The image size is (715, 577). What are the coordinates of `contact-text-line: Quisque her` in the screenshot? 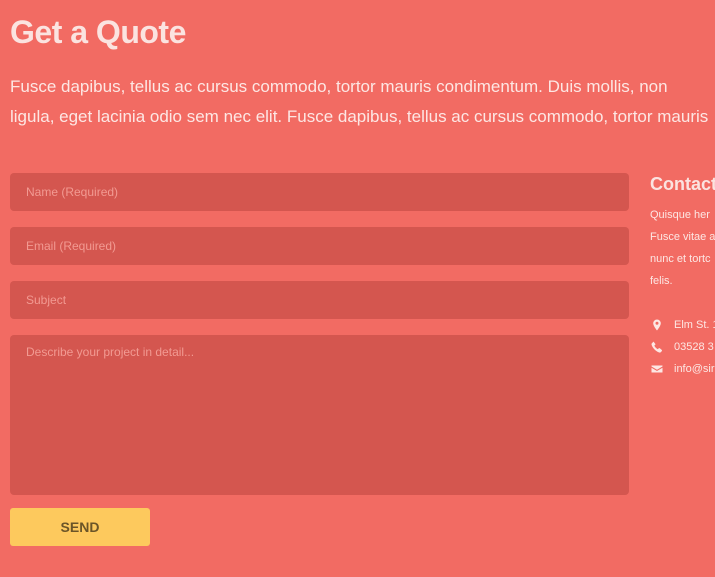 It's located at (680, 215).